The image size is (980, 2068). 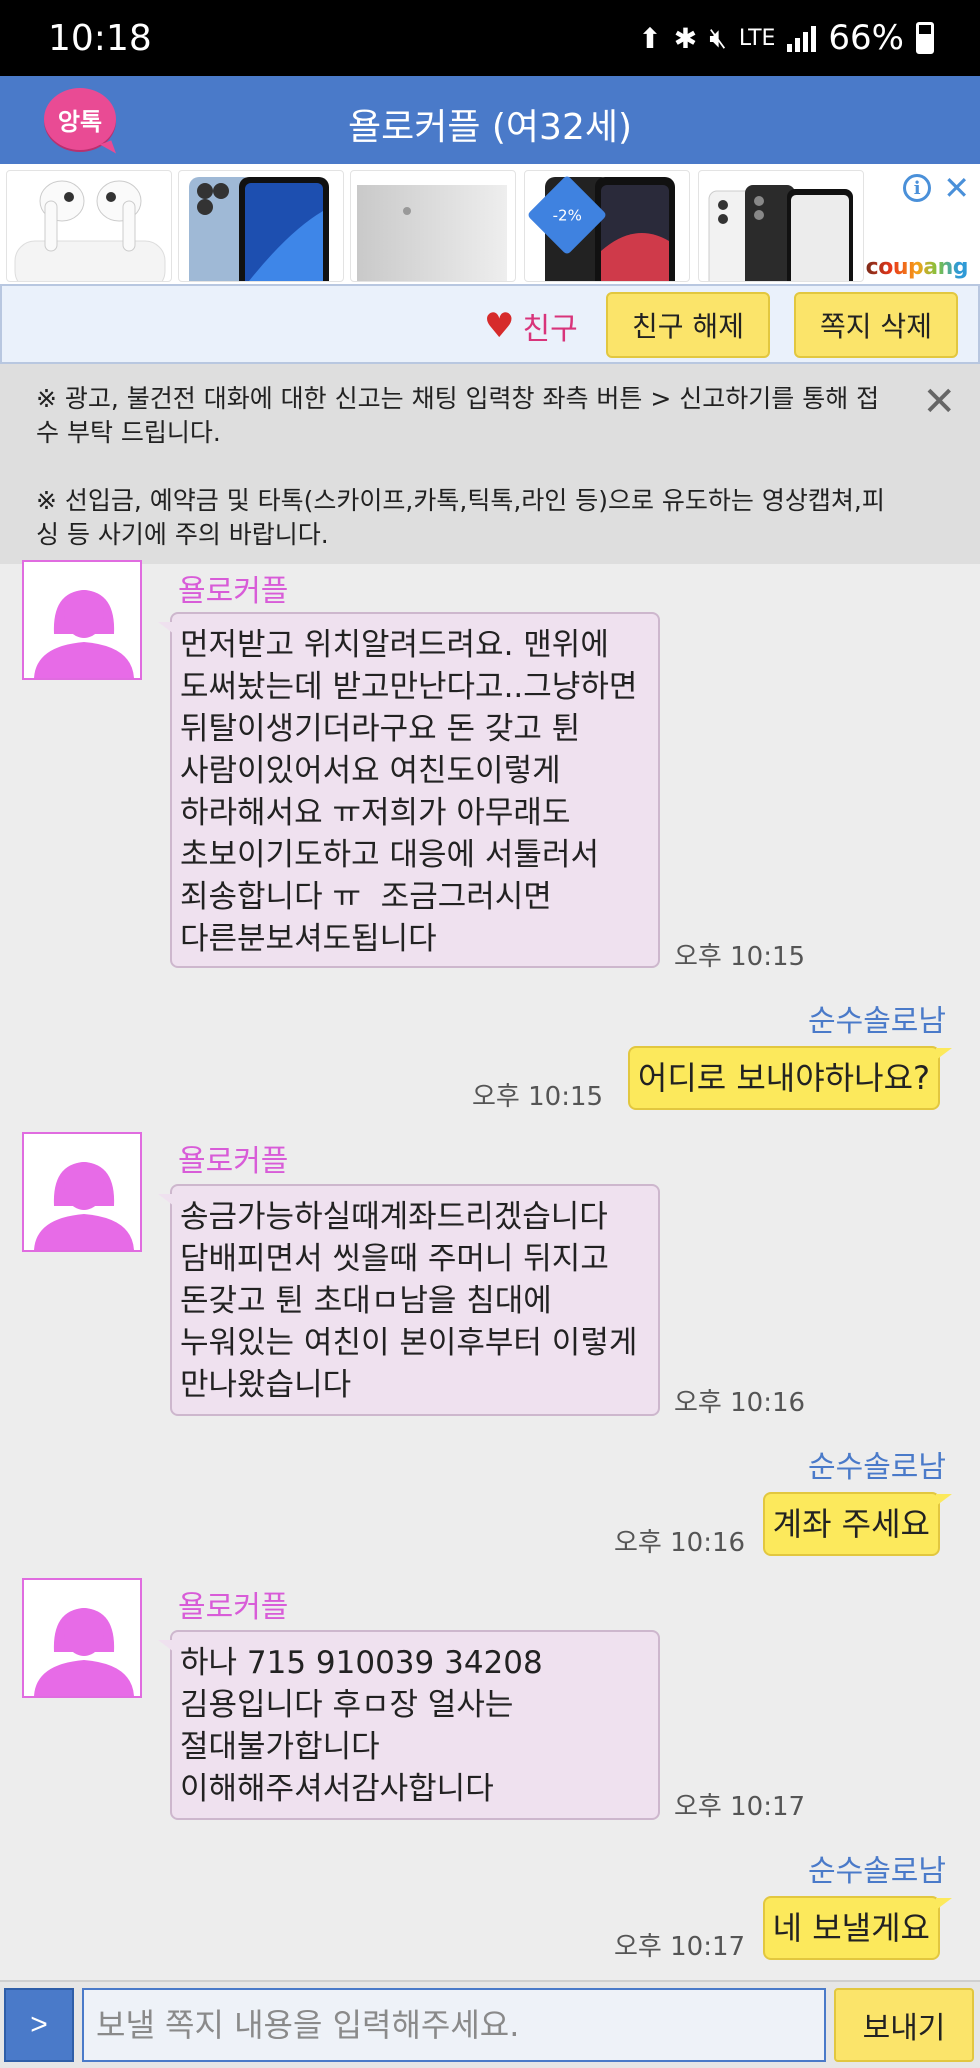 I want to click on ad-product-phone-black: -2%, so click(x=607, y=226).